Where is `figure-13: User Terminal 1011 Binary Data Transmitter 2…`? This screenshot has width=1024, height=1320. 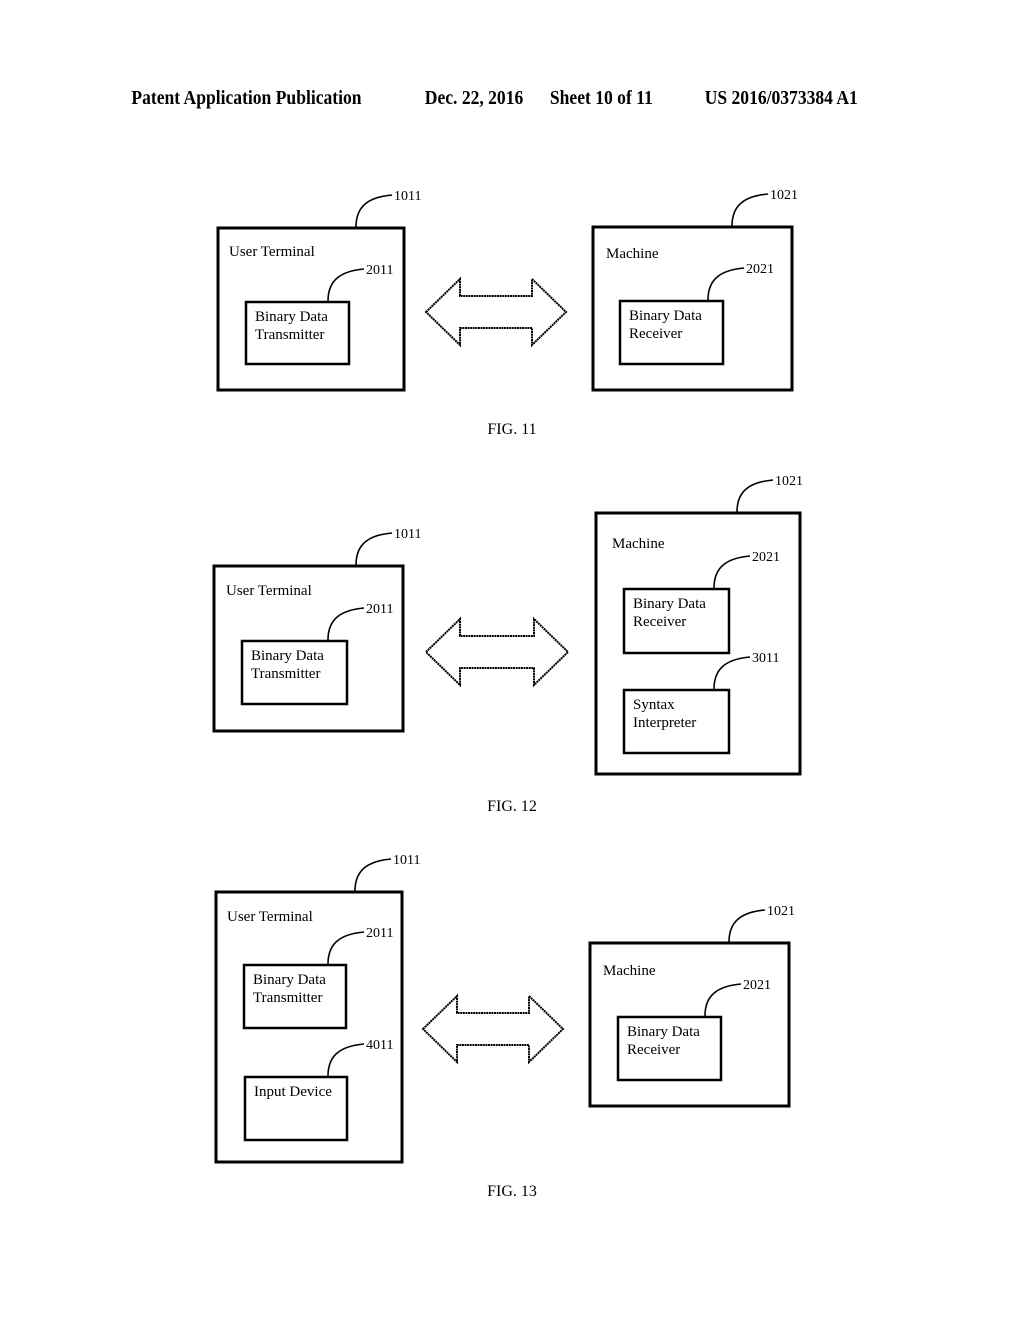 figure-13: User Terminal 1011 Binary Data Transmitter 2… is located at coordinates (504, 1026).